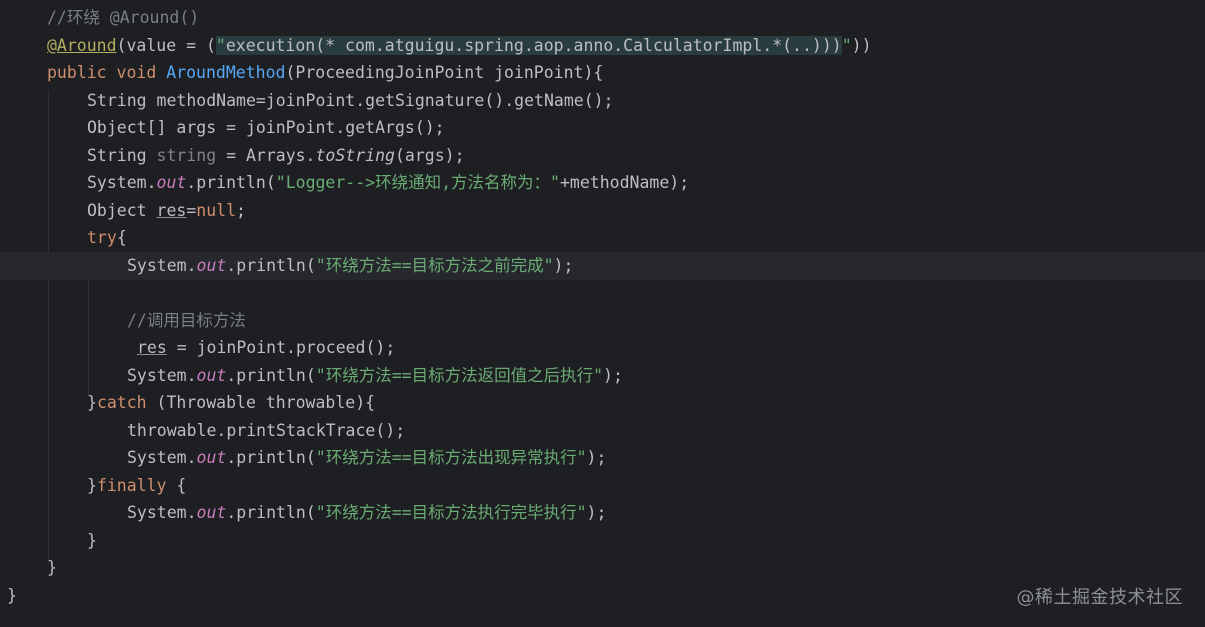 This screenshot has height=627, width=1205. I want to click on code-line-1: //环绕 @Around(), so click(602, 18).